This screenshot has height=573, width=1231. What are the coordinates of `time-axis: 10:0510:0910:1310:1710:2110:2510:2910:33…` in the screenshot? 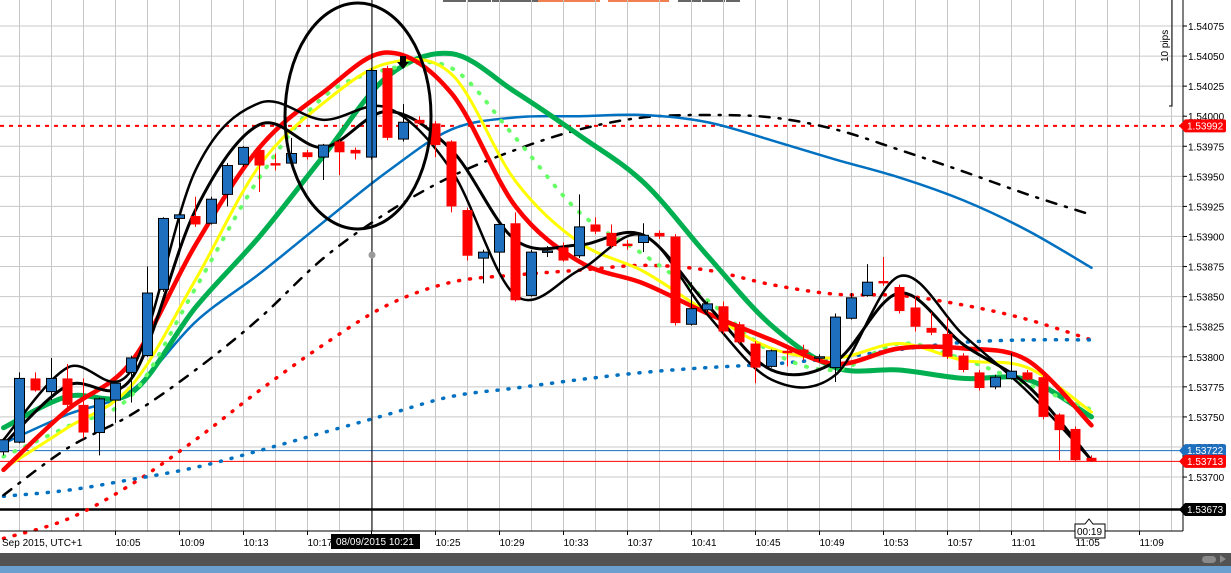 It's located at (640, 540).